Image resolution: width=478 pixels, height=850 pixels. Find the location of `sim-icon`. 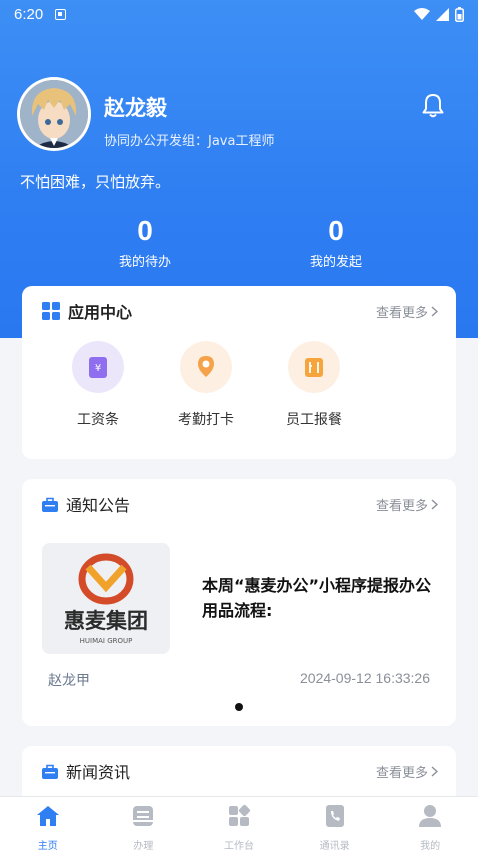

sim-icon is located at coordinates (61, 14).